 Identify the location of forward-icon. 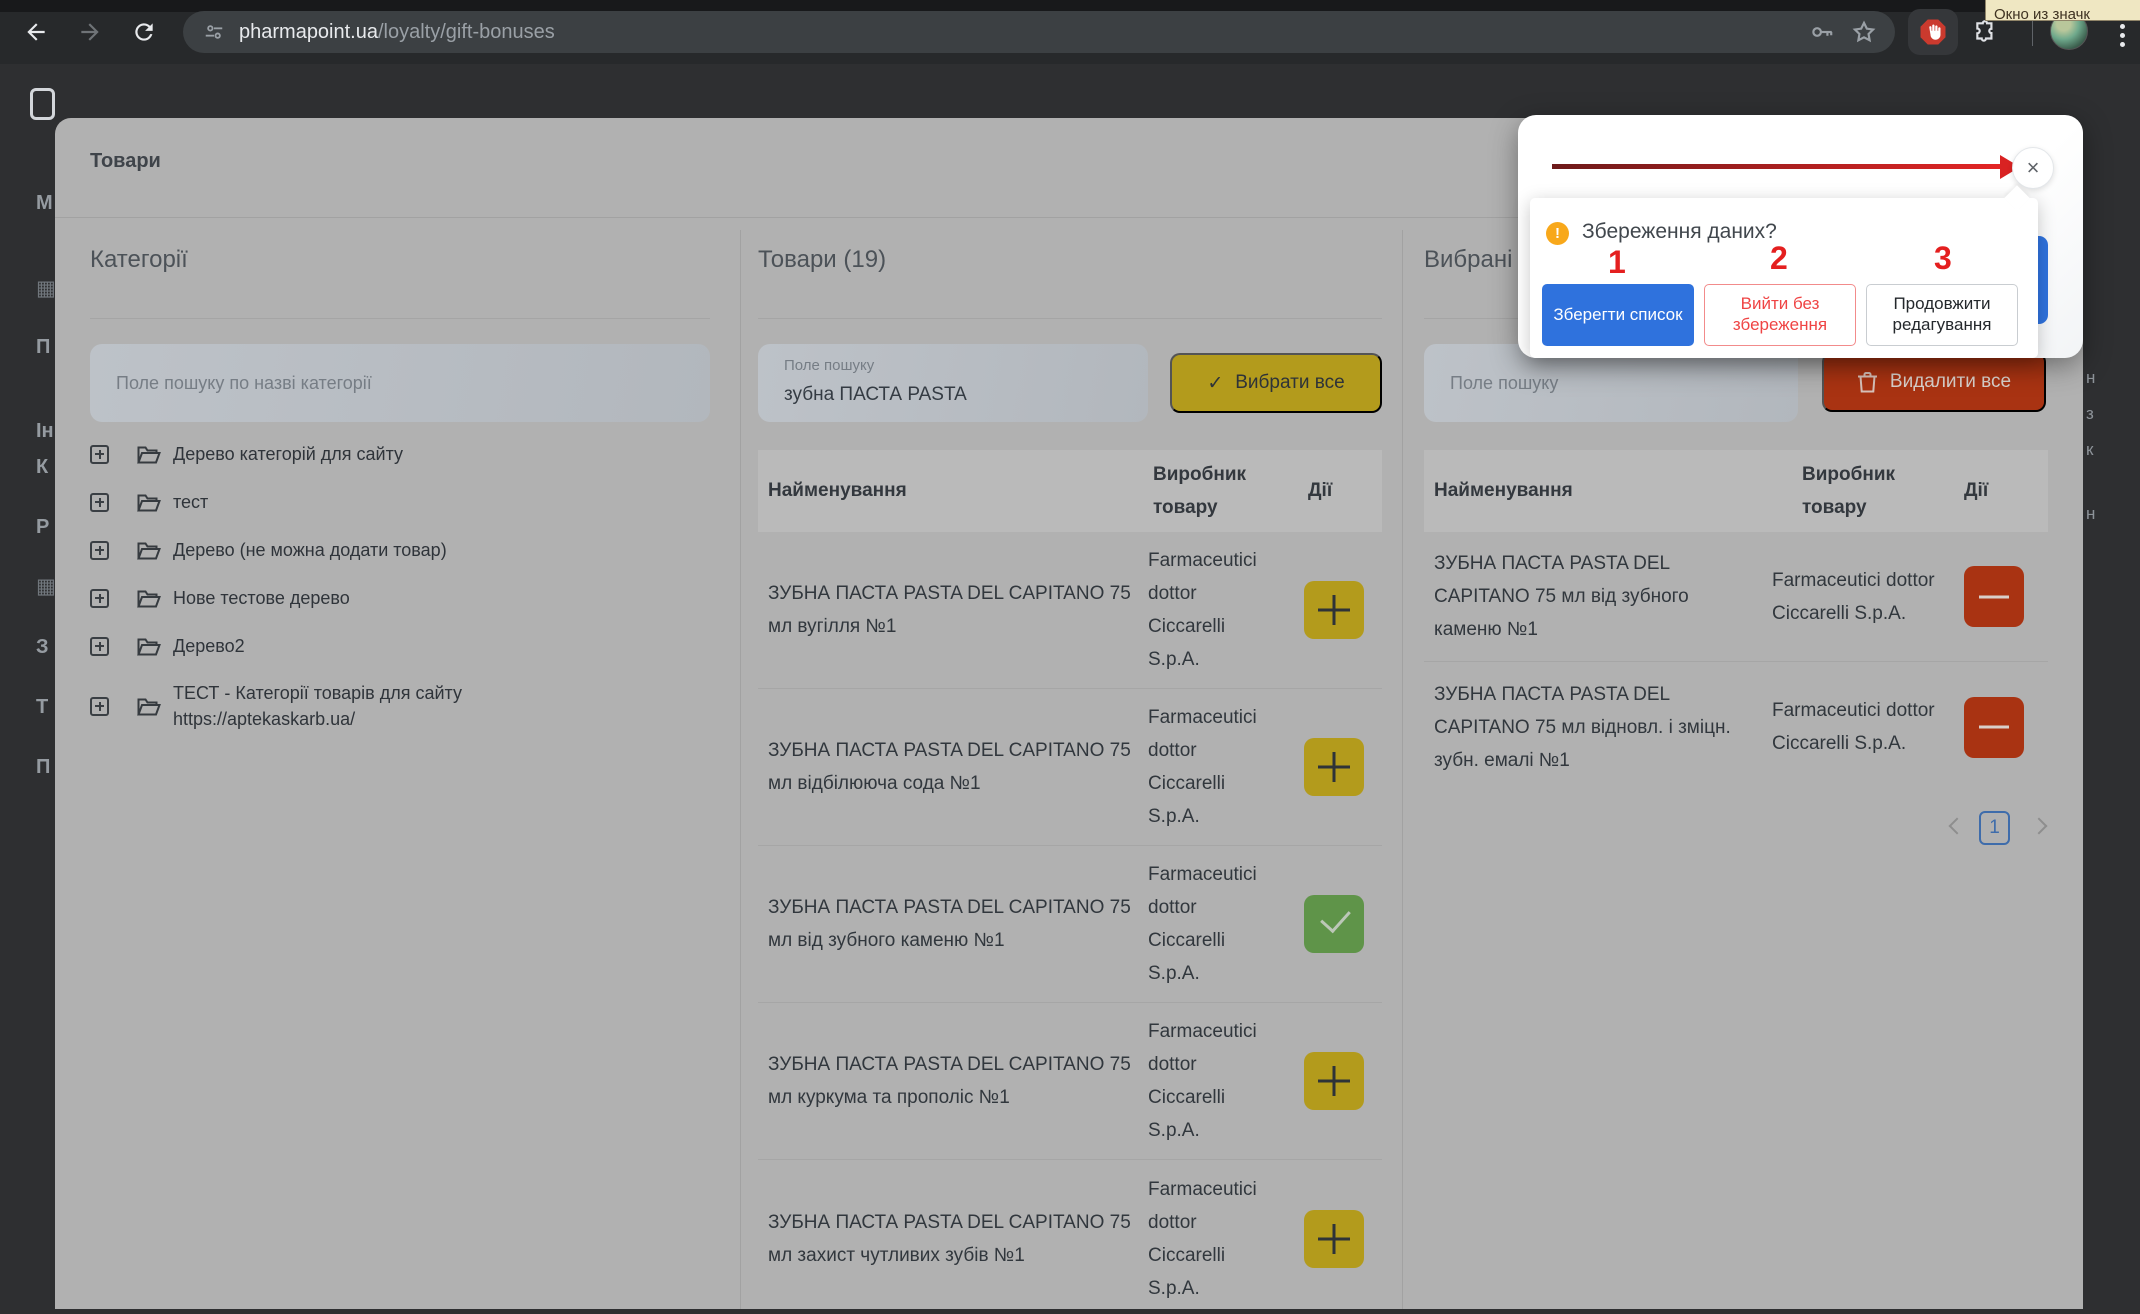
(90, 32).